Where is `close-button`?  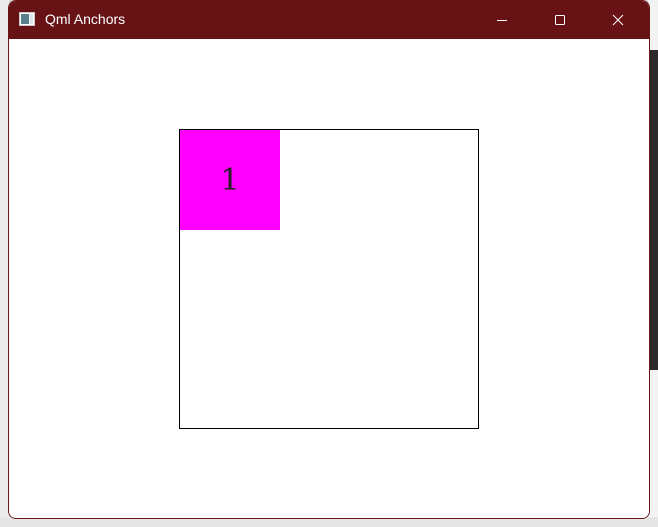
close-button is located at coordinates (618, 20).